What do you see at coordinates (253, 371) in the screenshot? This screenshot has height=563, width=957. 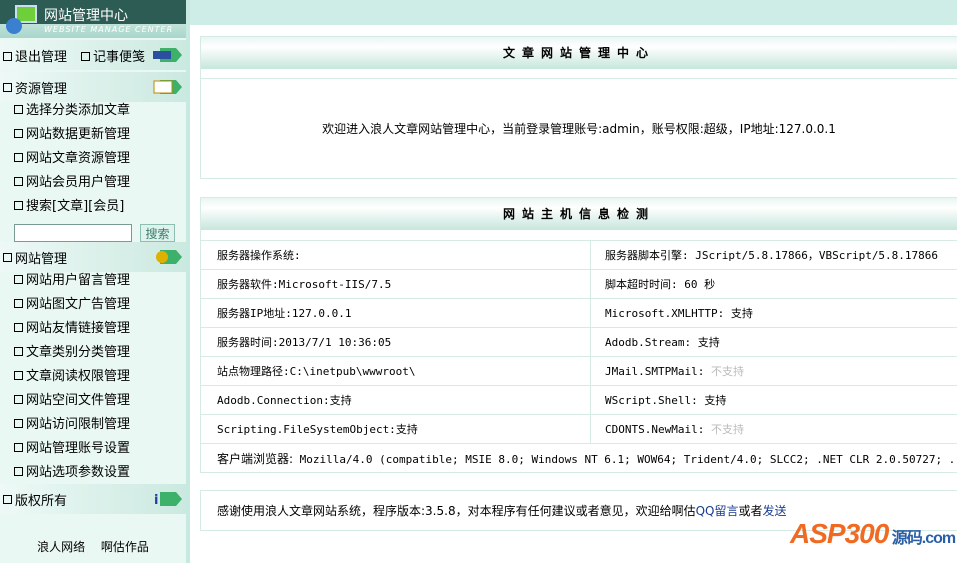 I see `info-label: 站点物理路径:` at bounding box center [253, 371].